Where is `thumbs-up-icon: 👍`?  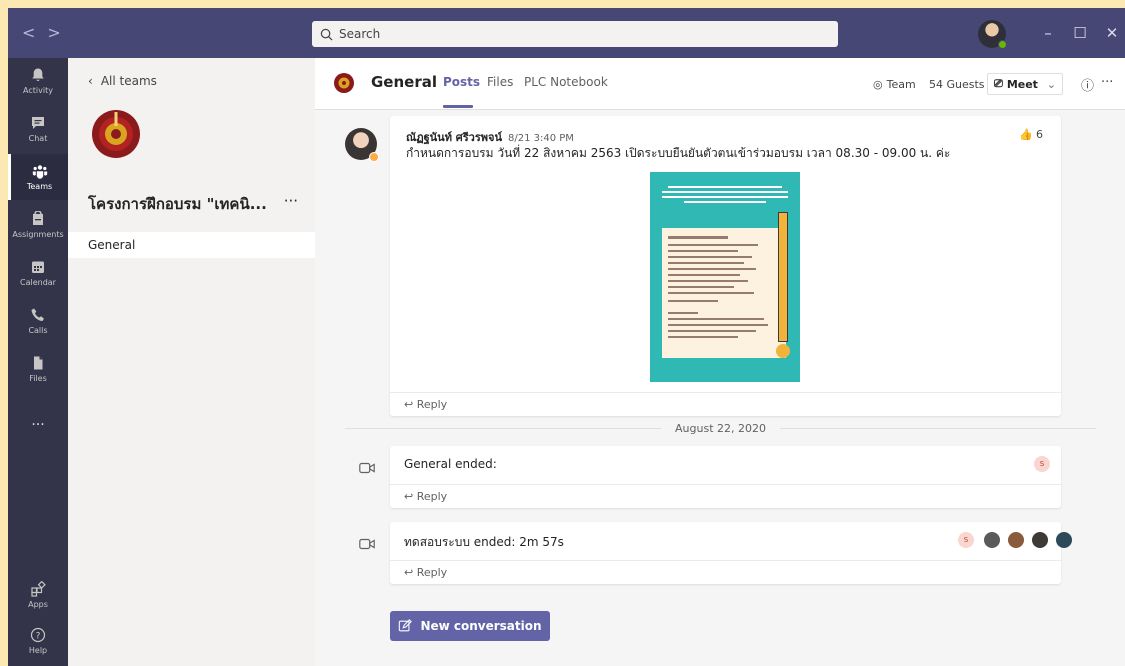 thumbs-up-icon: 👍 is located at coordinates (1026, 134).